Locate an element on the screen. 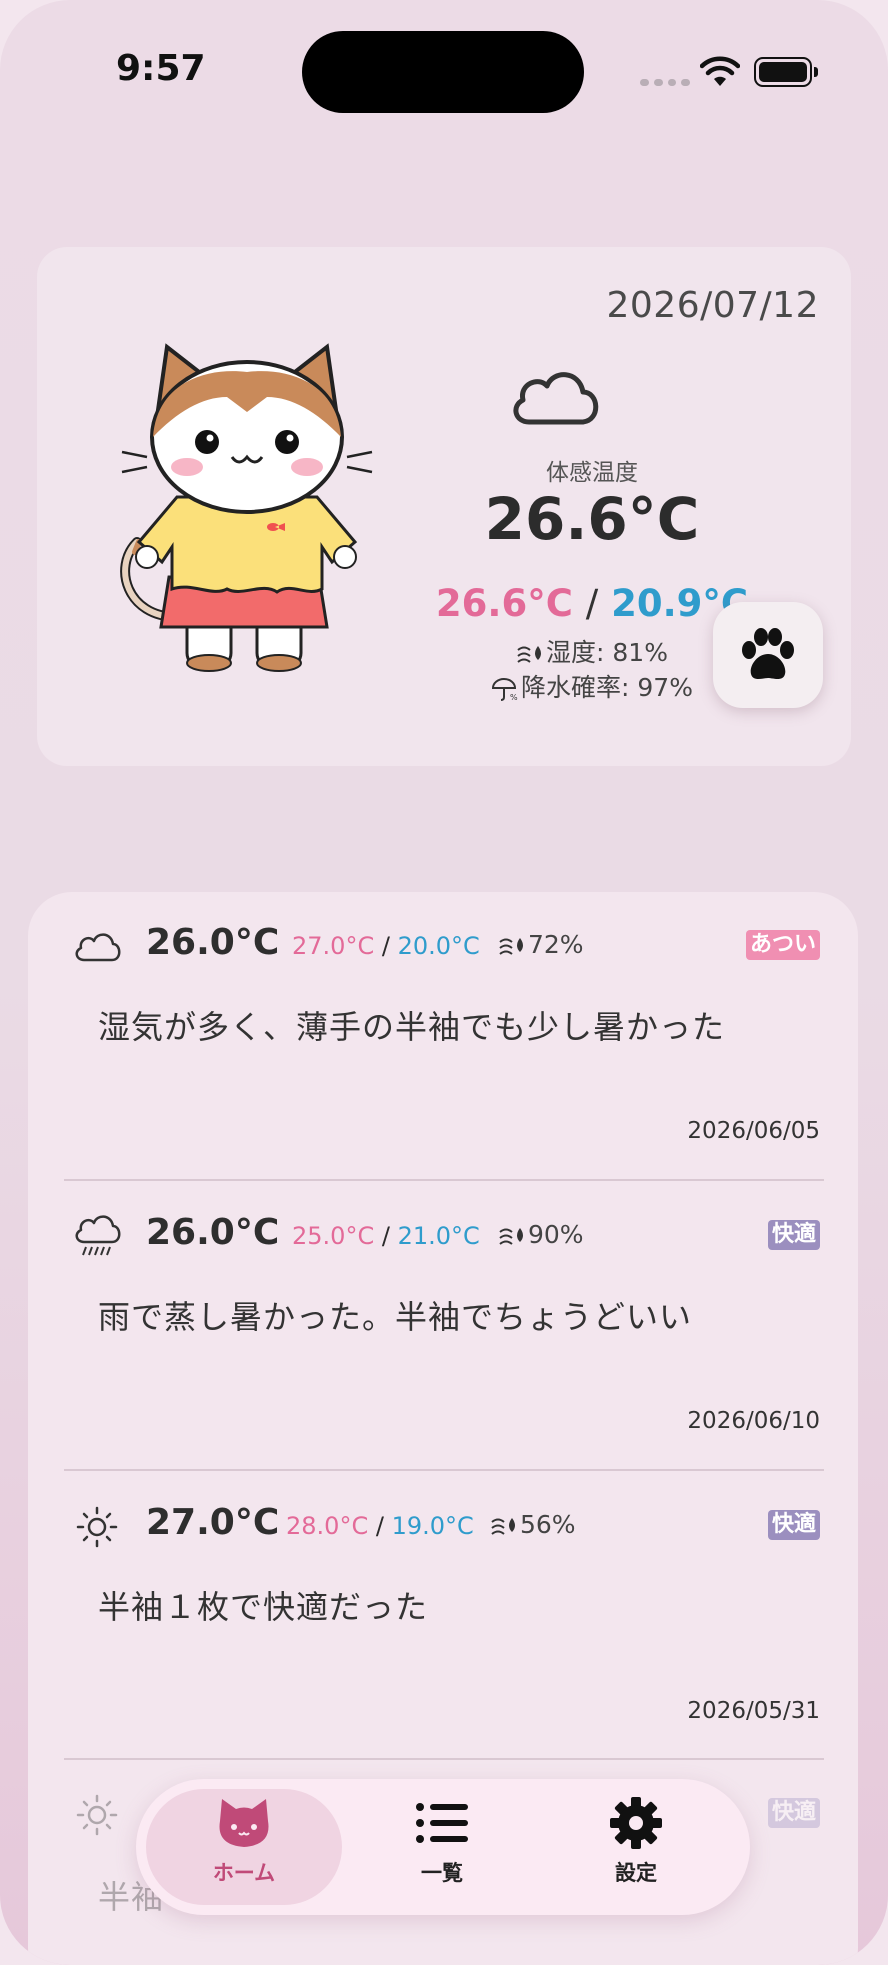  wifi-icon is located at coordinates (720, 71).